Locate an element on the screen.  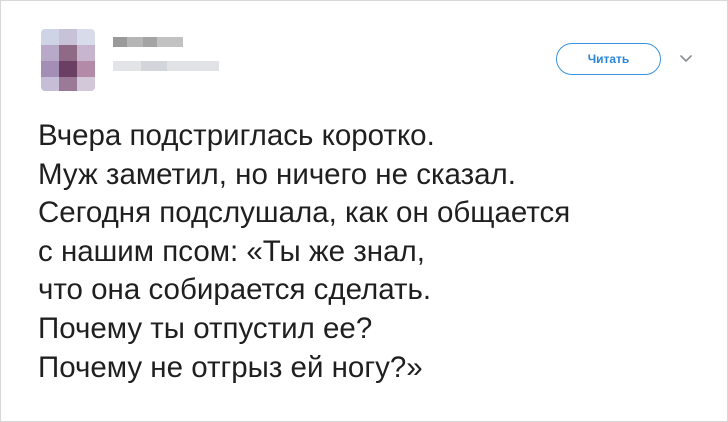
tweet-line: Сегодня подслушала, как он общается is located at coordinates (304, 213).